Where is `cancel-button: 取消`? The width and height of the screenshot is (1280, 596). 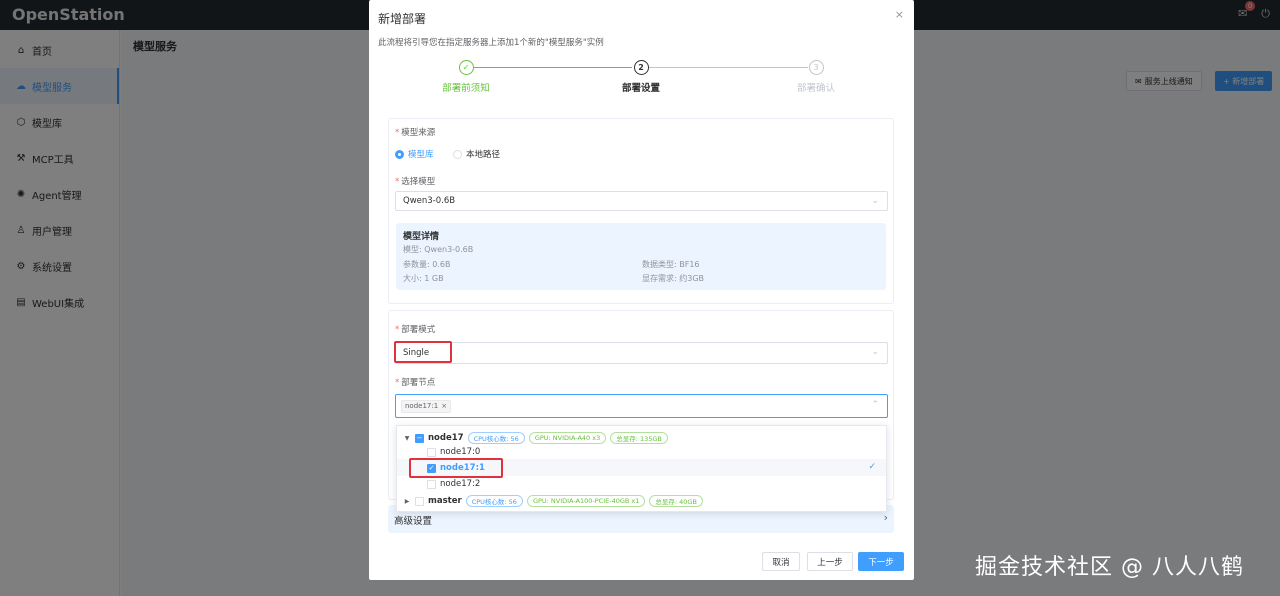 cancel-button: 取消 is located at coordinates (781, 561).